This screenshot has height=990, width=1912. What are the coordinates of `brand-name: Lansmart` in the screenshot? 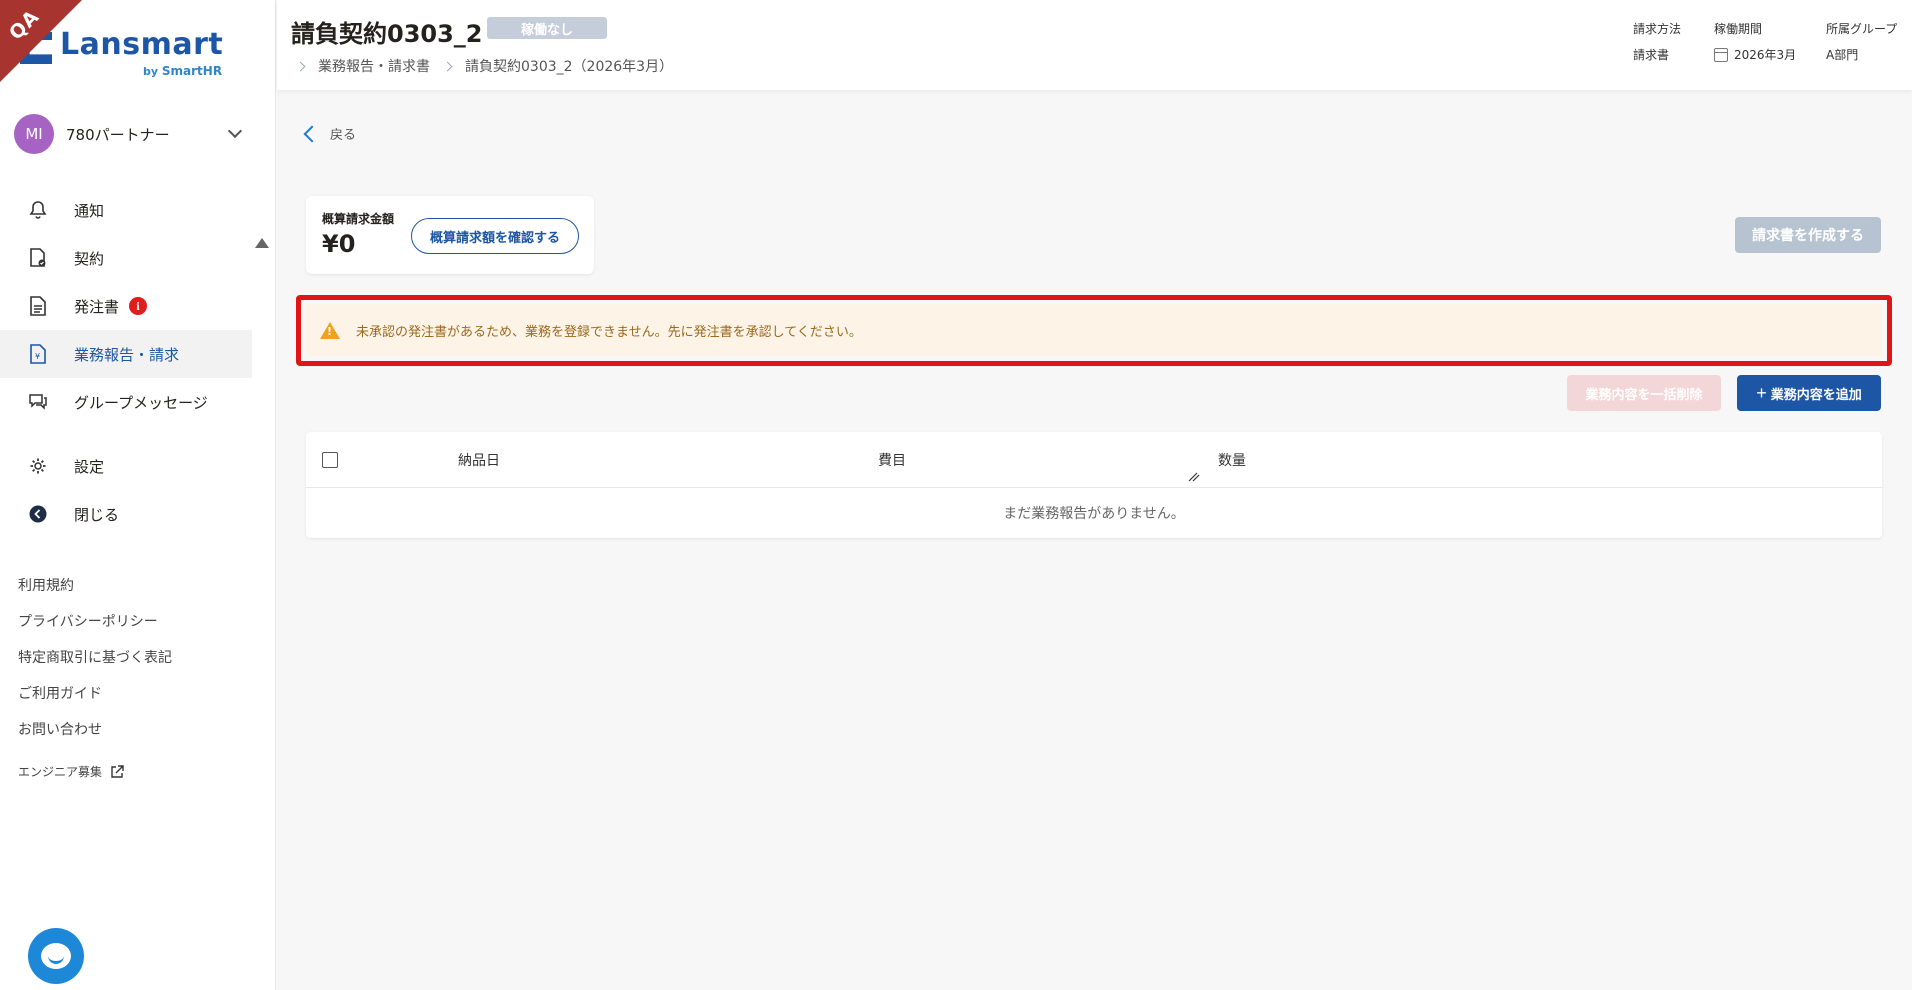 It's located at (142, 44).